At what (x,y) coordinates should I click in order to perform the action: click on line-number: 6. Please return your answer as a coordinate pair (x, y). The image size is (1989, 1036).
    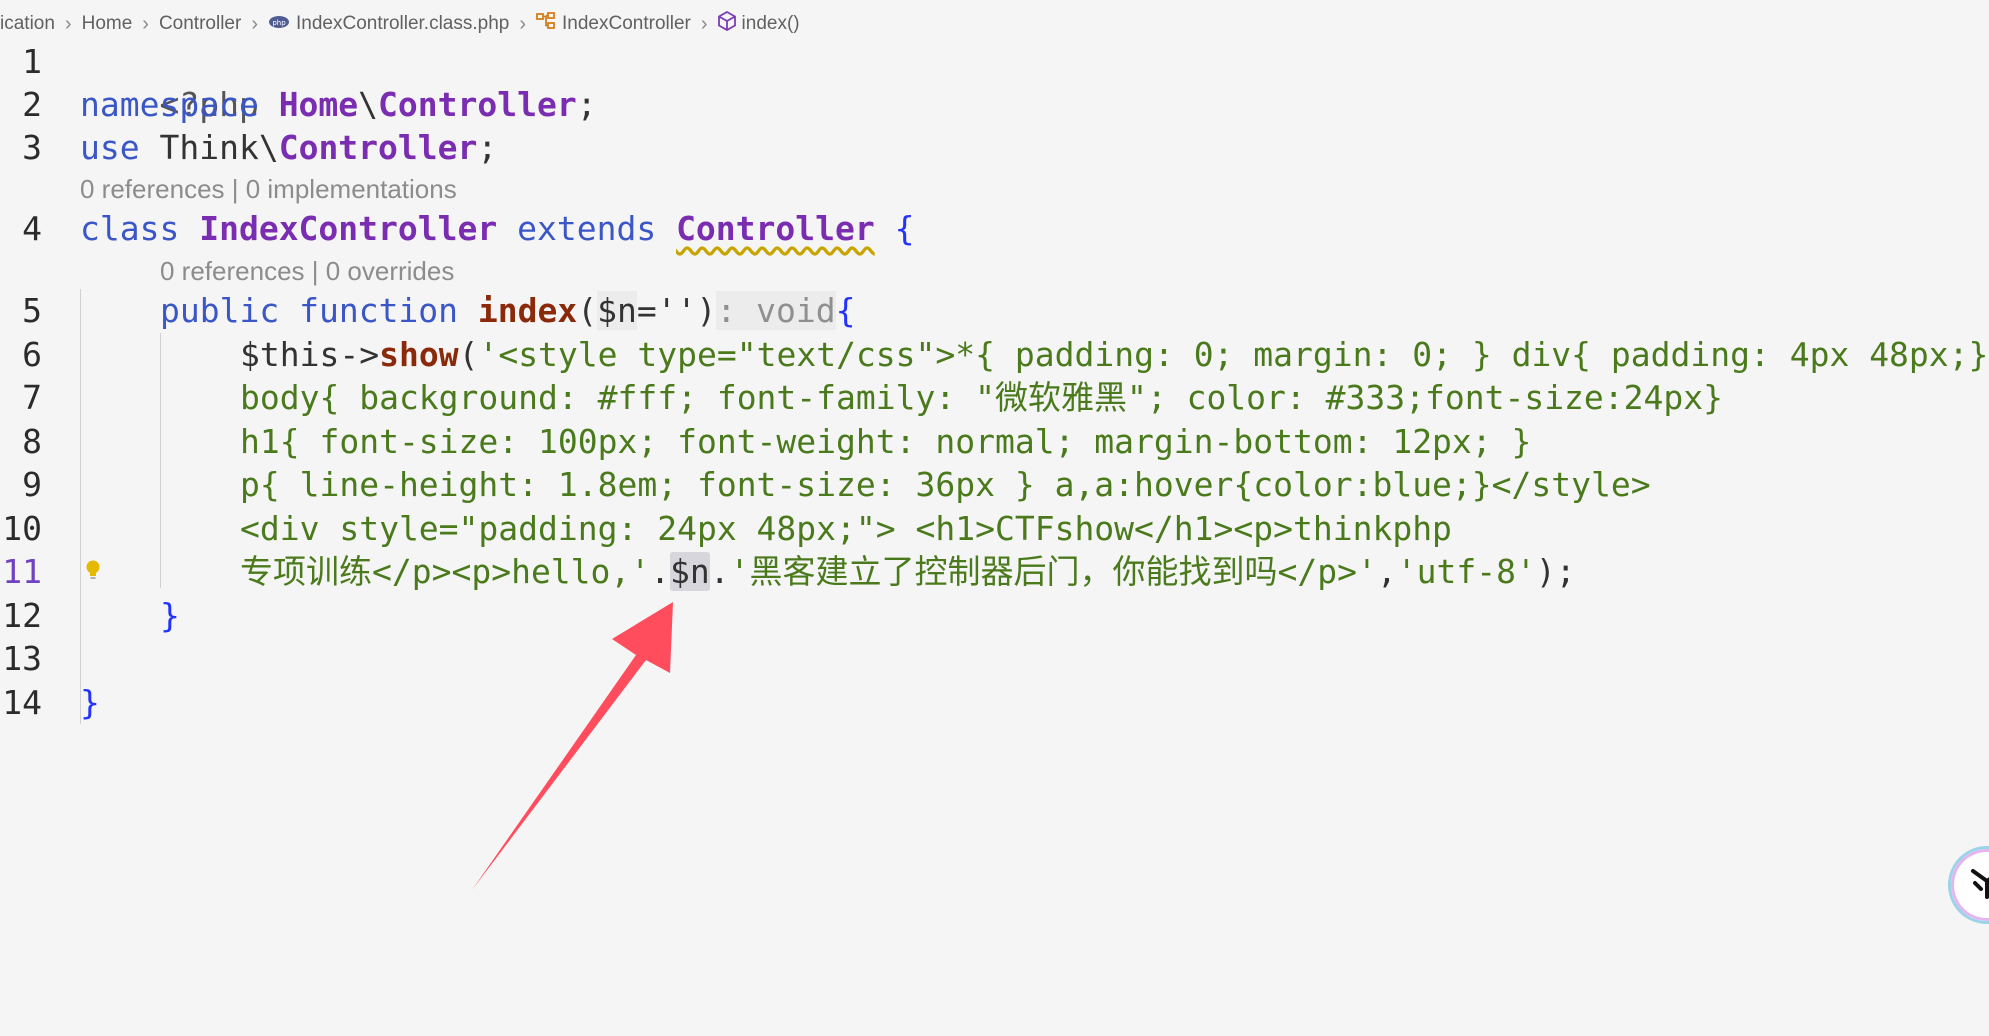
    Looking at the image, I should click on (32, 354).